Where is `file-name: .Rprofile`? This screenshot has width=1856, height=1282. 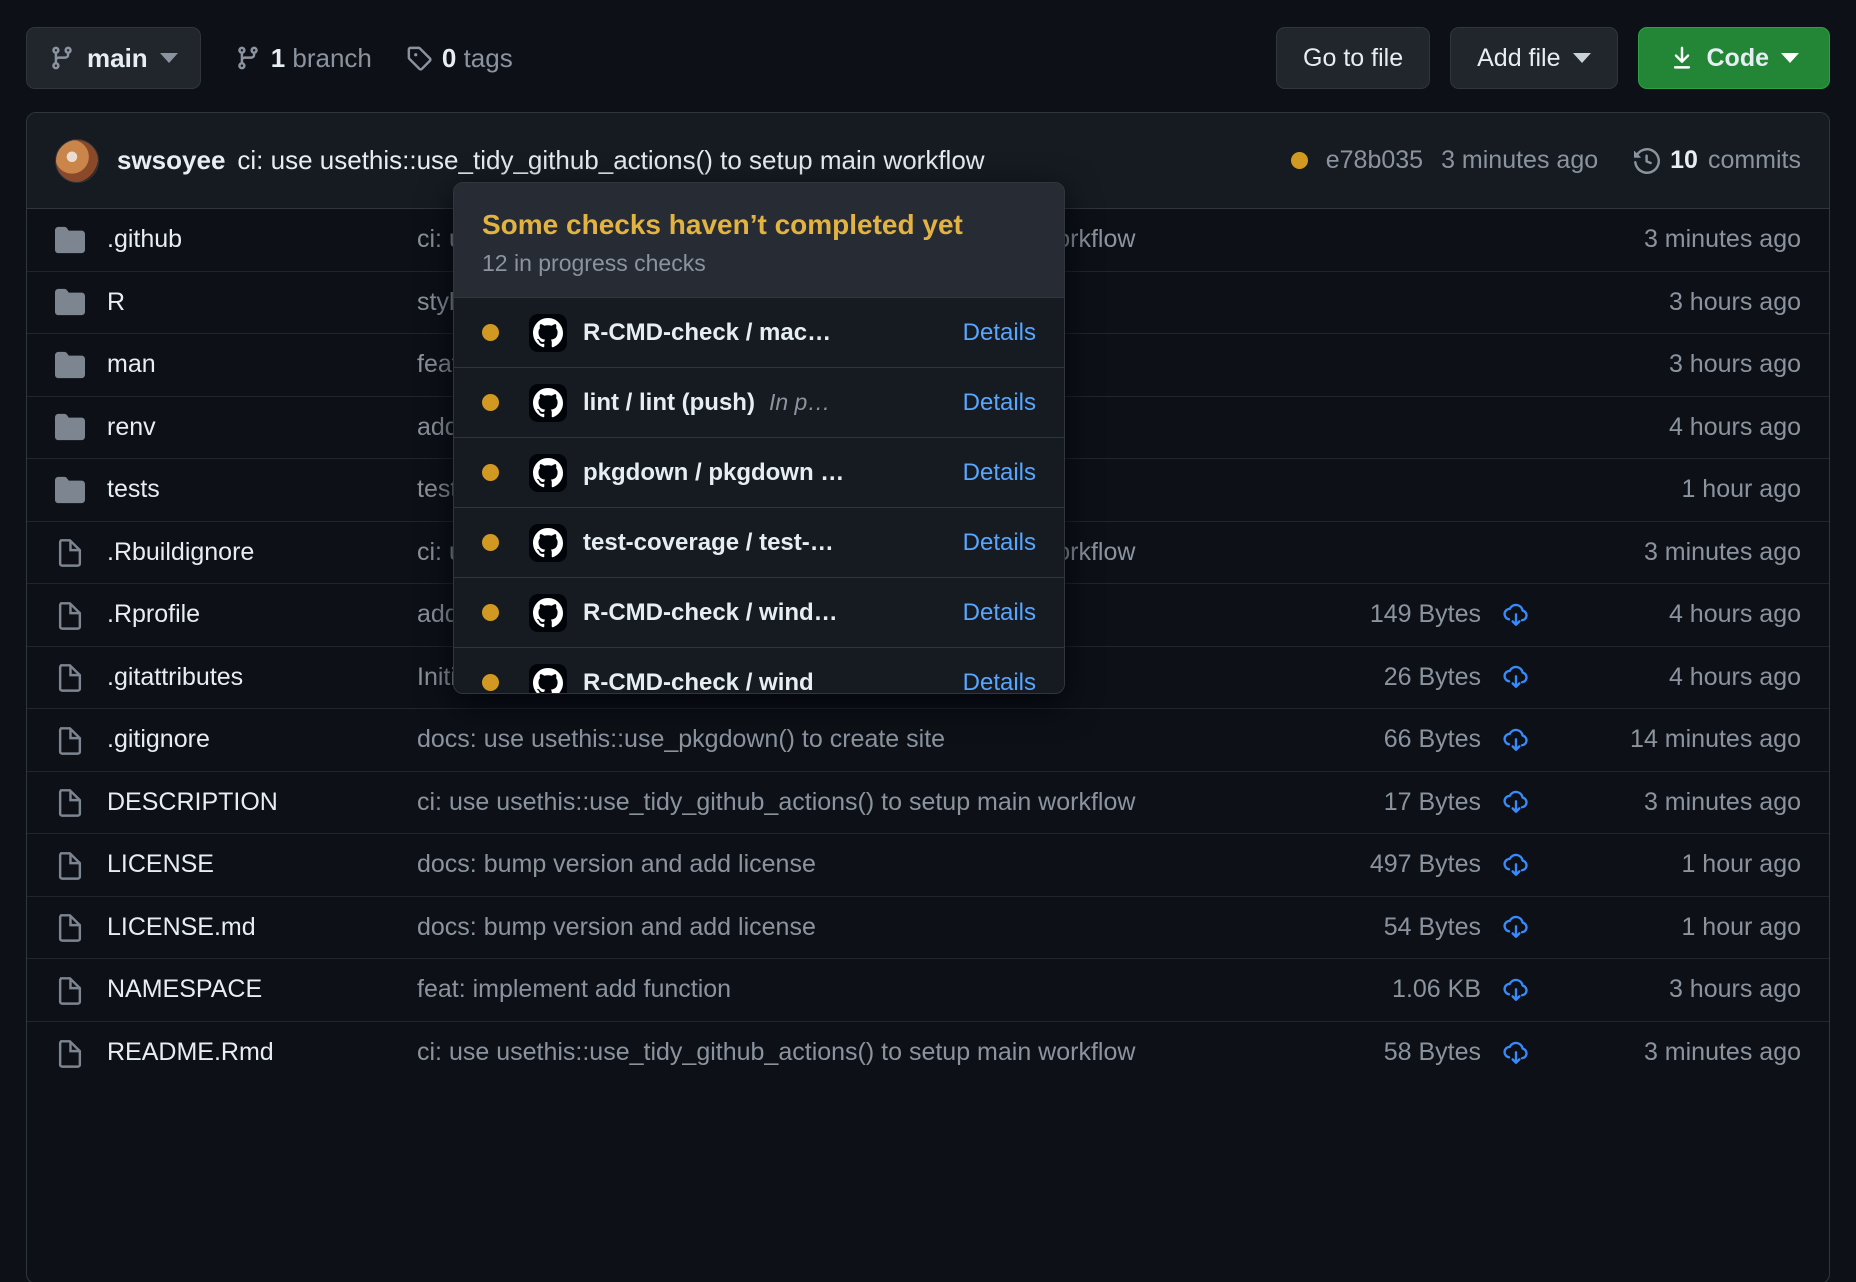
file-name: .Rprofile is located at coordinates (262, 614).